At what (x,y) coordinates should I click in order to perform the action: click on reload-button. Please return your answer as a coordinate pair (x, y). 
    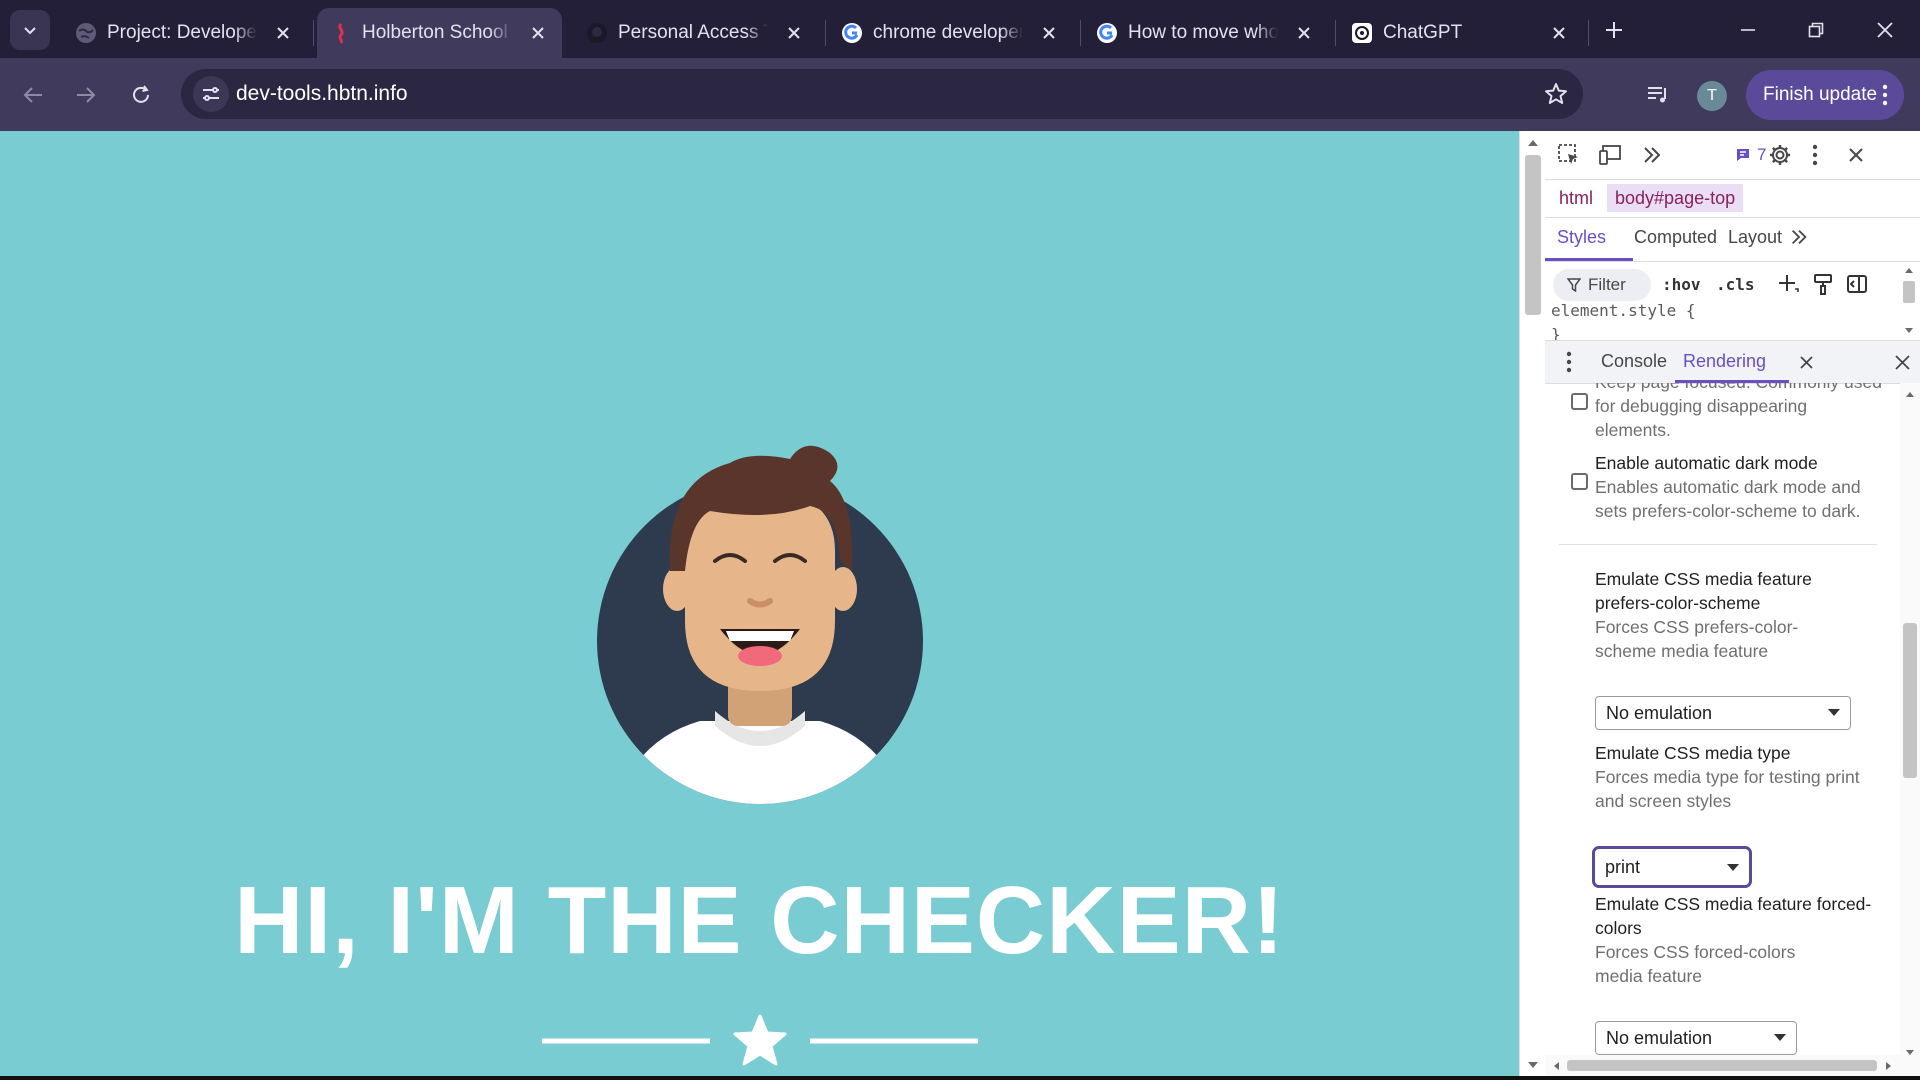
    Looking at the image, I should click on (141, 95).